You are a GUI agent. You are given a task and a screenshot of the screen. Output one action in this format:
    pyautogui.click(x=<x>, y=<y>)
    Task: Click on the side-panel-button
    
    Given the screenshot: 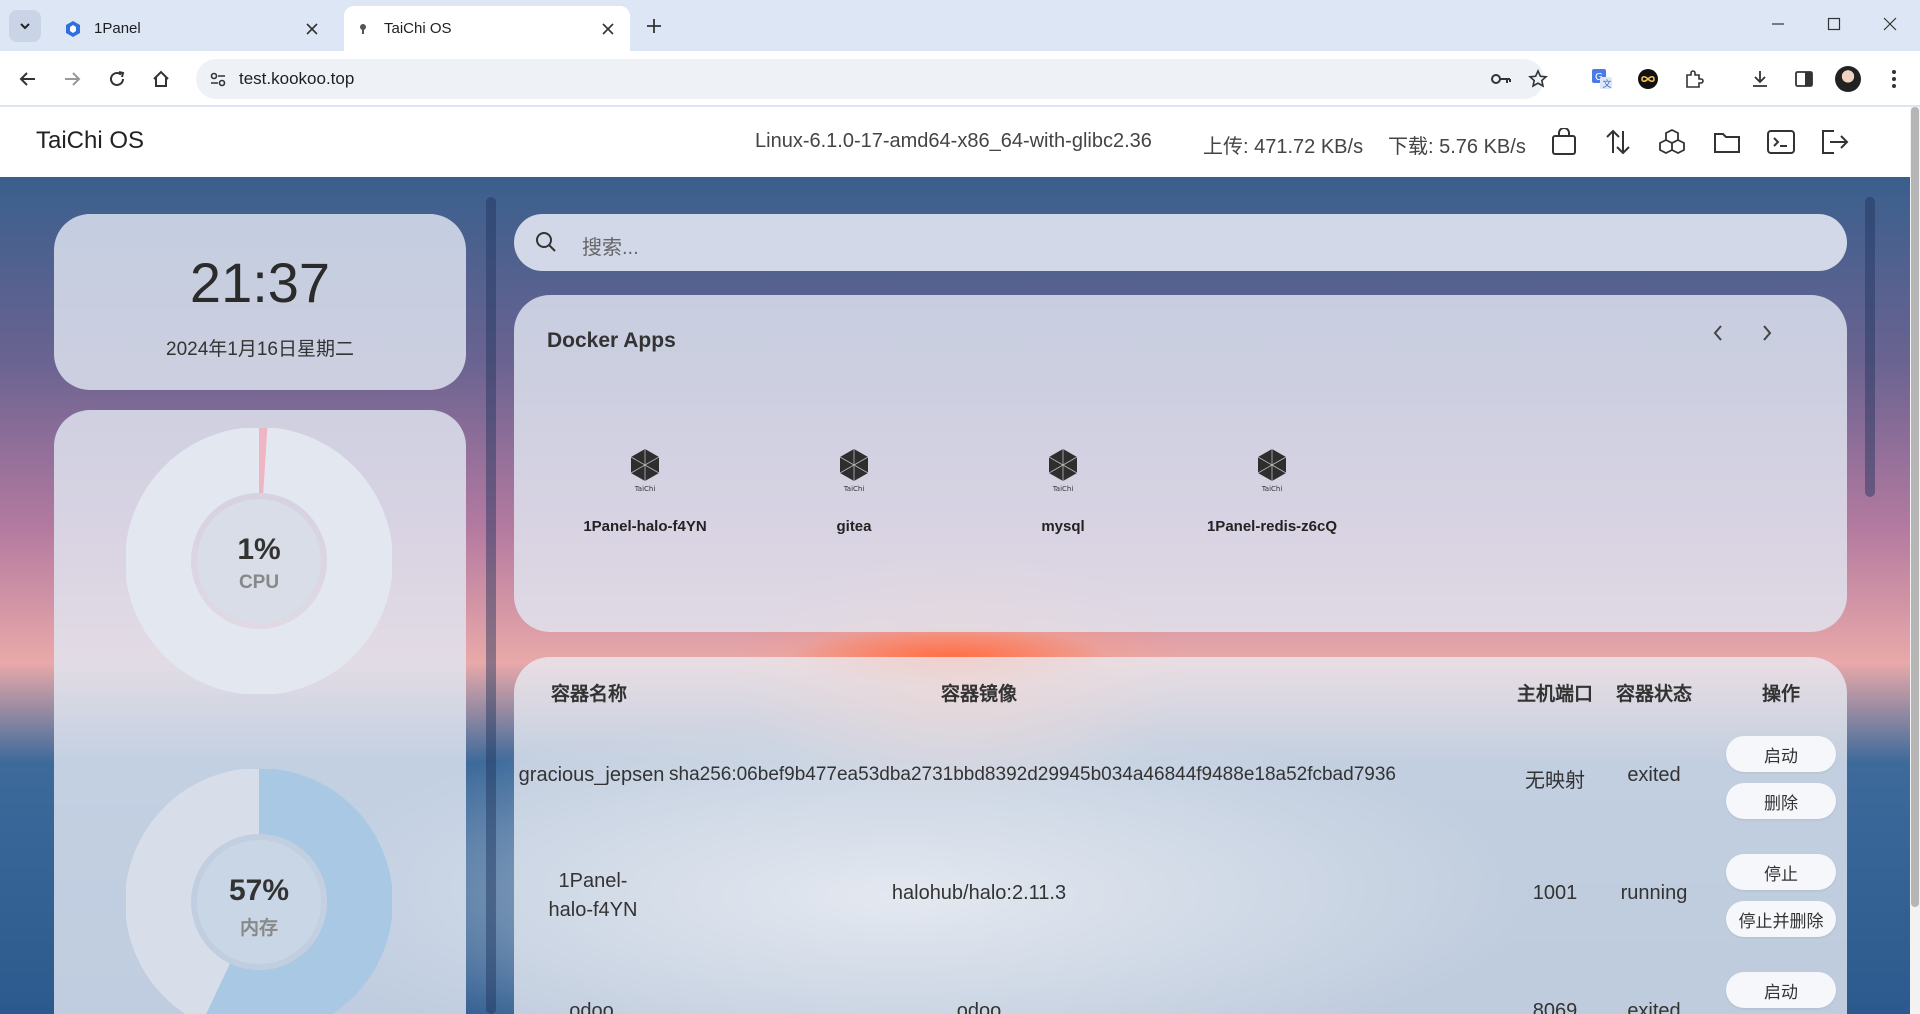 What is the action you would take?
    pyautogui.click(x=1804, y=79)
    